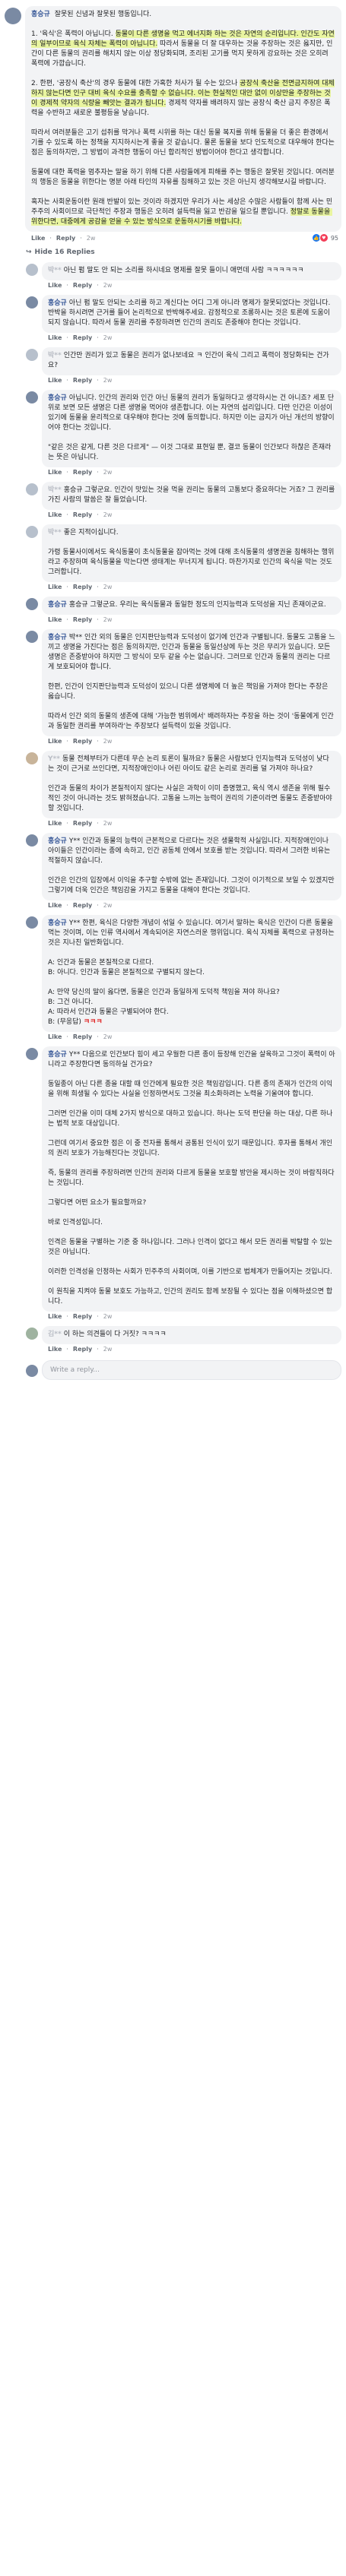 The height and width of the screenshot is (2576, 346). I want to click on reactions-summary: 👍 ♥ 95, so click(324, 238).